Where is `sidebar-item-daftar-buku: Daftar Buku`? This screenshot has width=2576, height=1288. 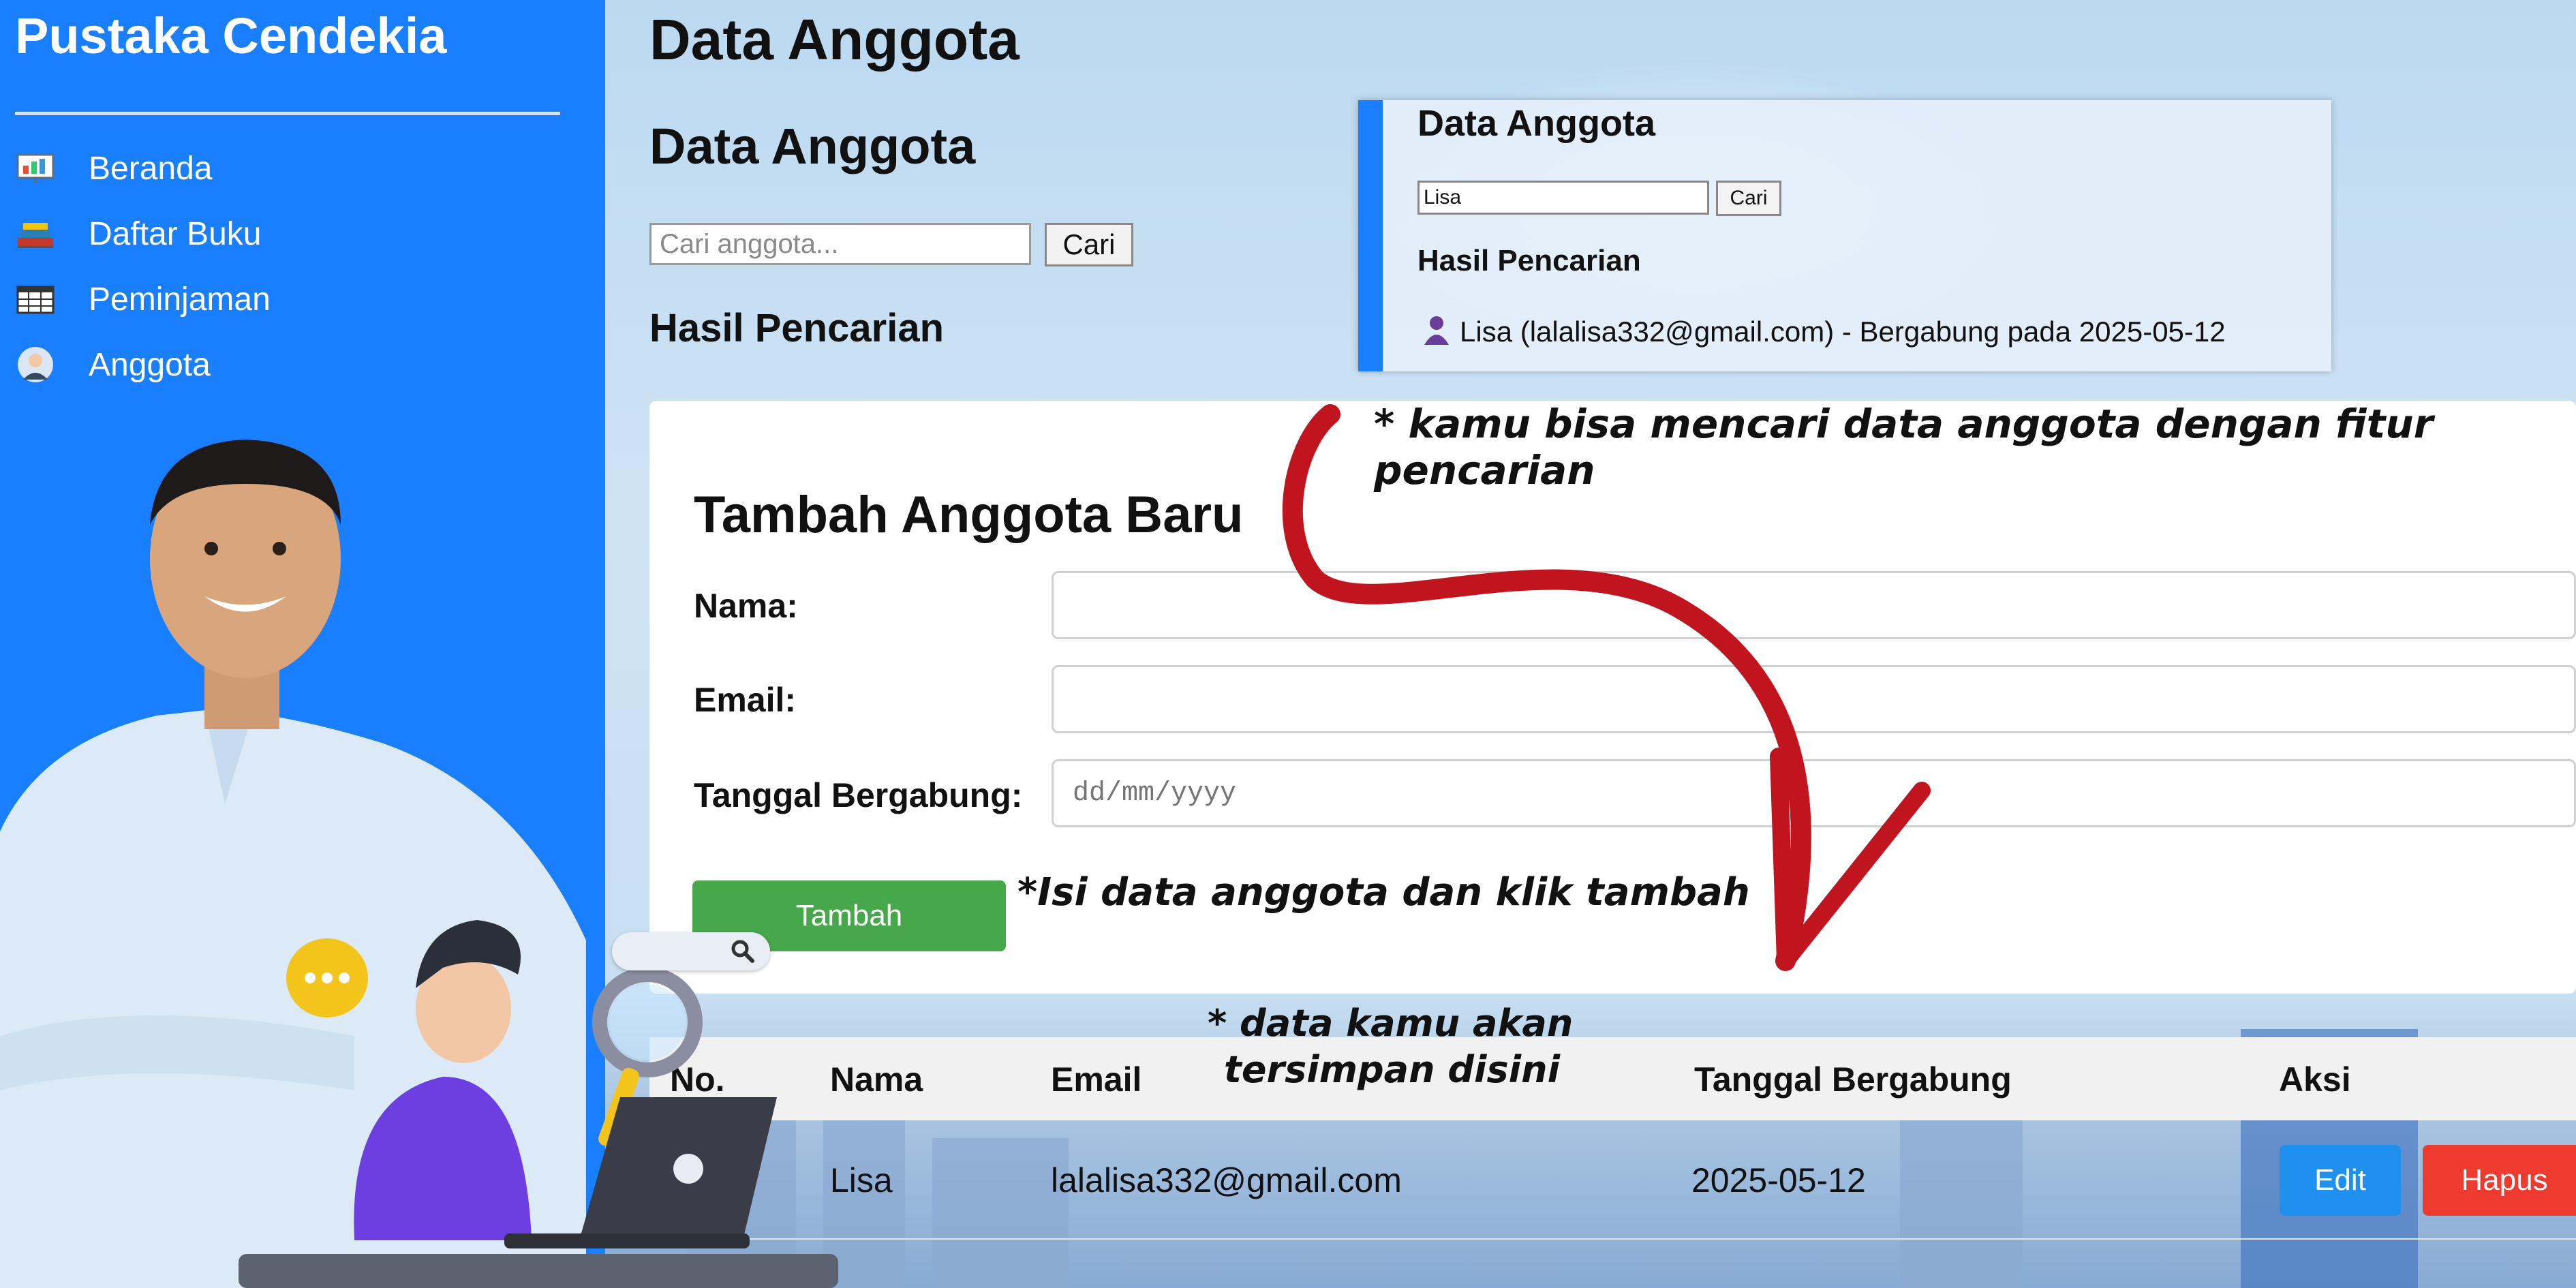 sidebar-item-daftar-buku: Daftar Buku is located at coordinates (137, 234).